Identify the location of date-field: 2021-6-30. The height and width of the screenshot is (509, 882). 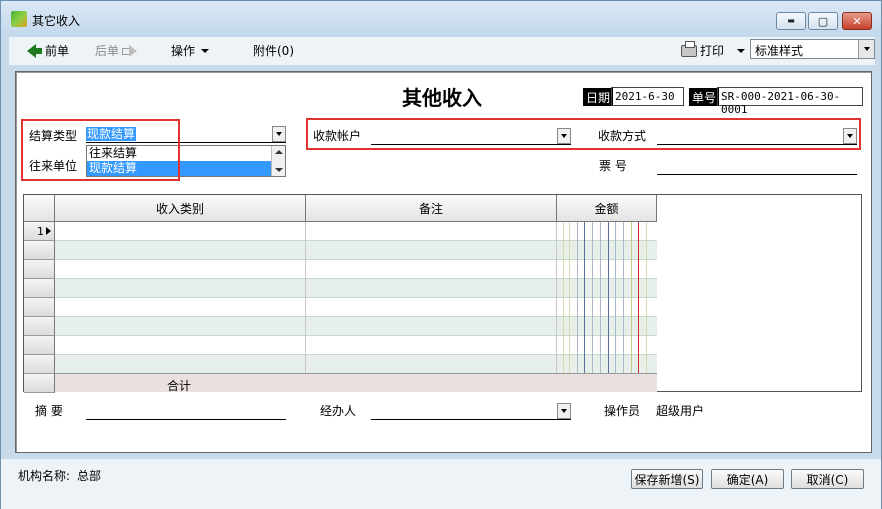
(647, 96).